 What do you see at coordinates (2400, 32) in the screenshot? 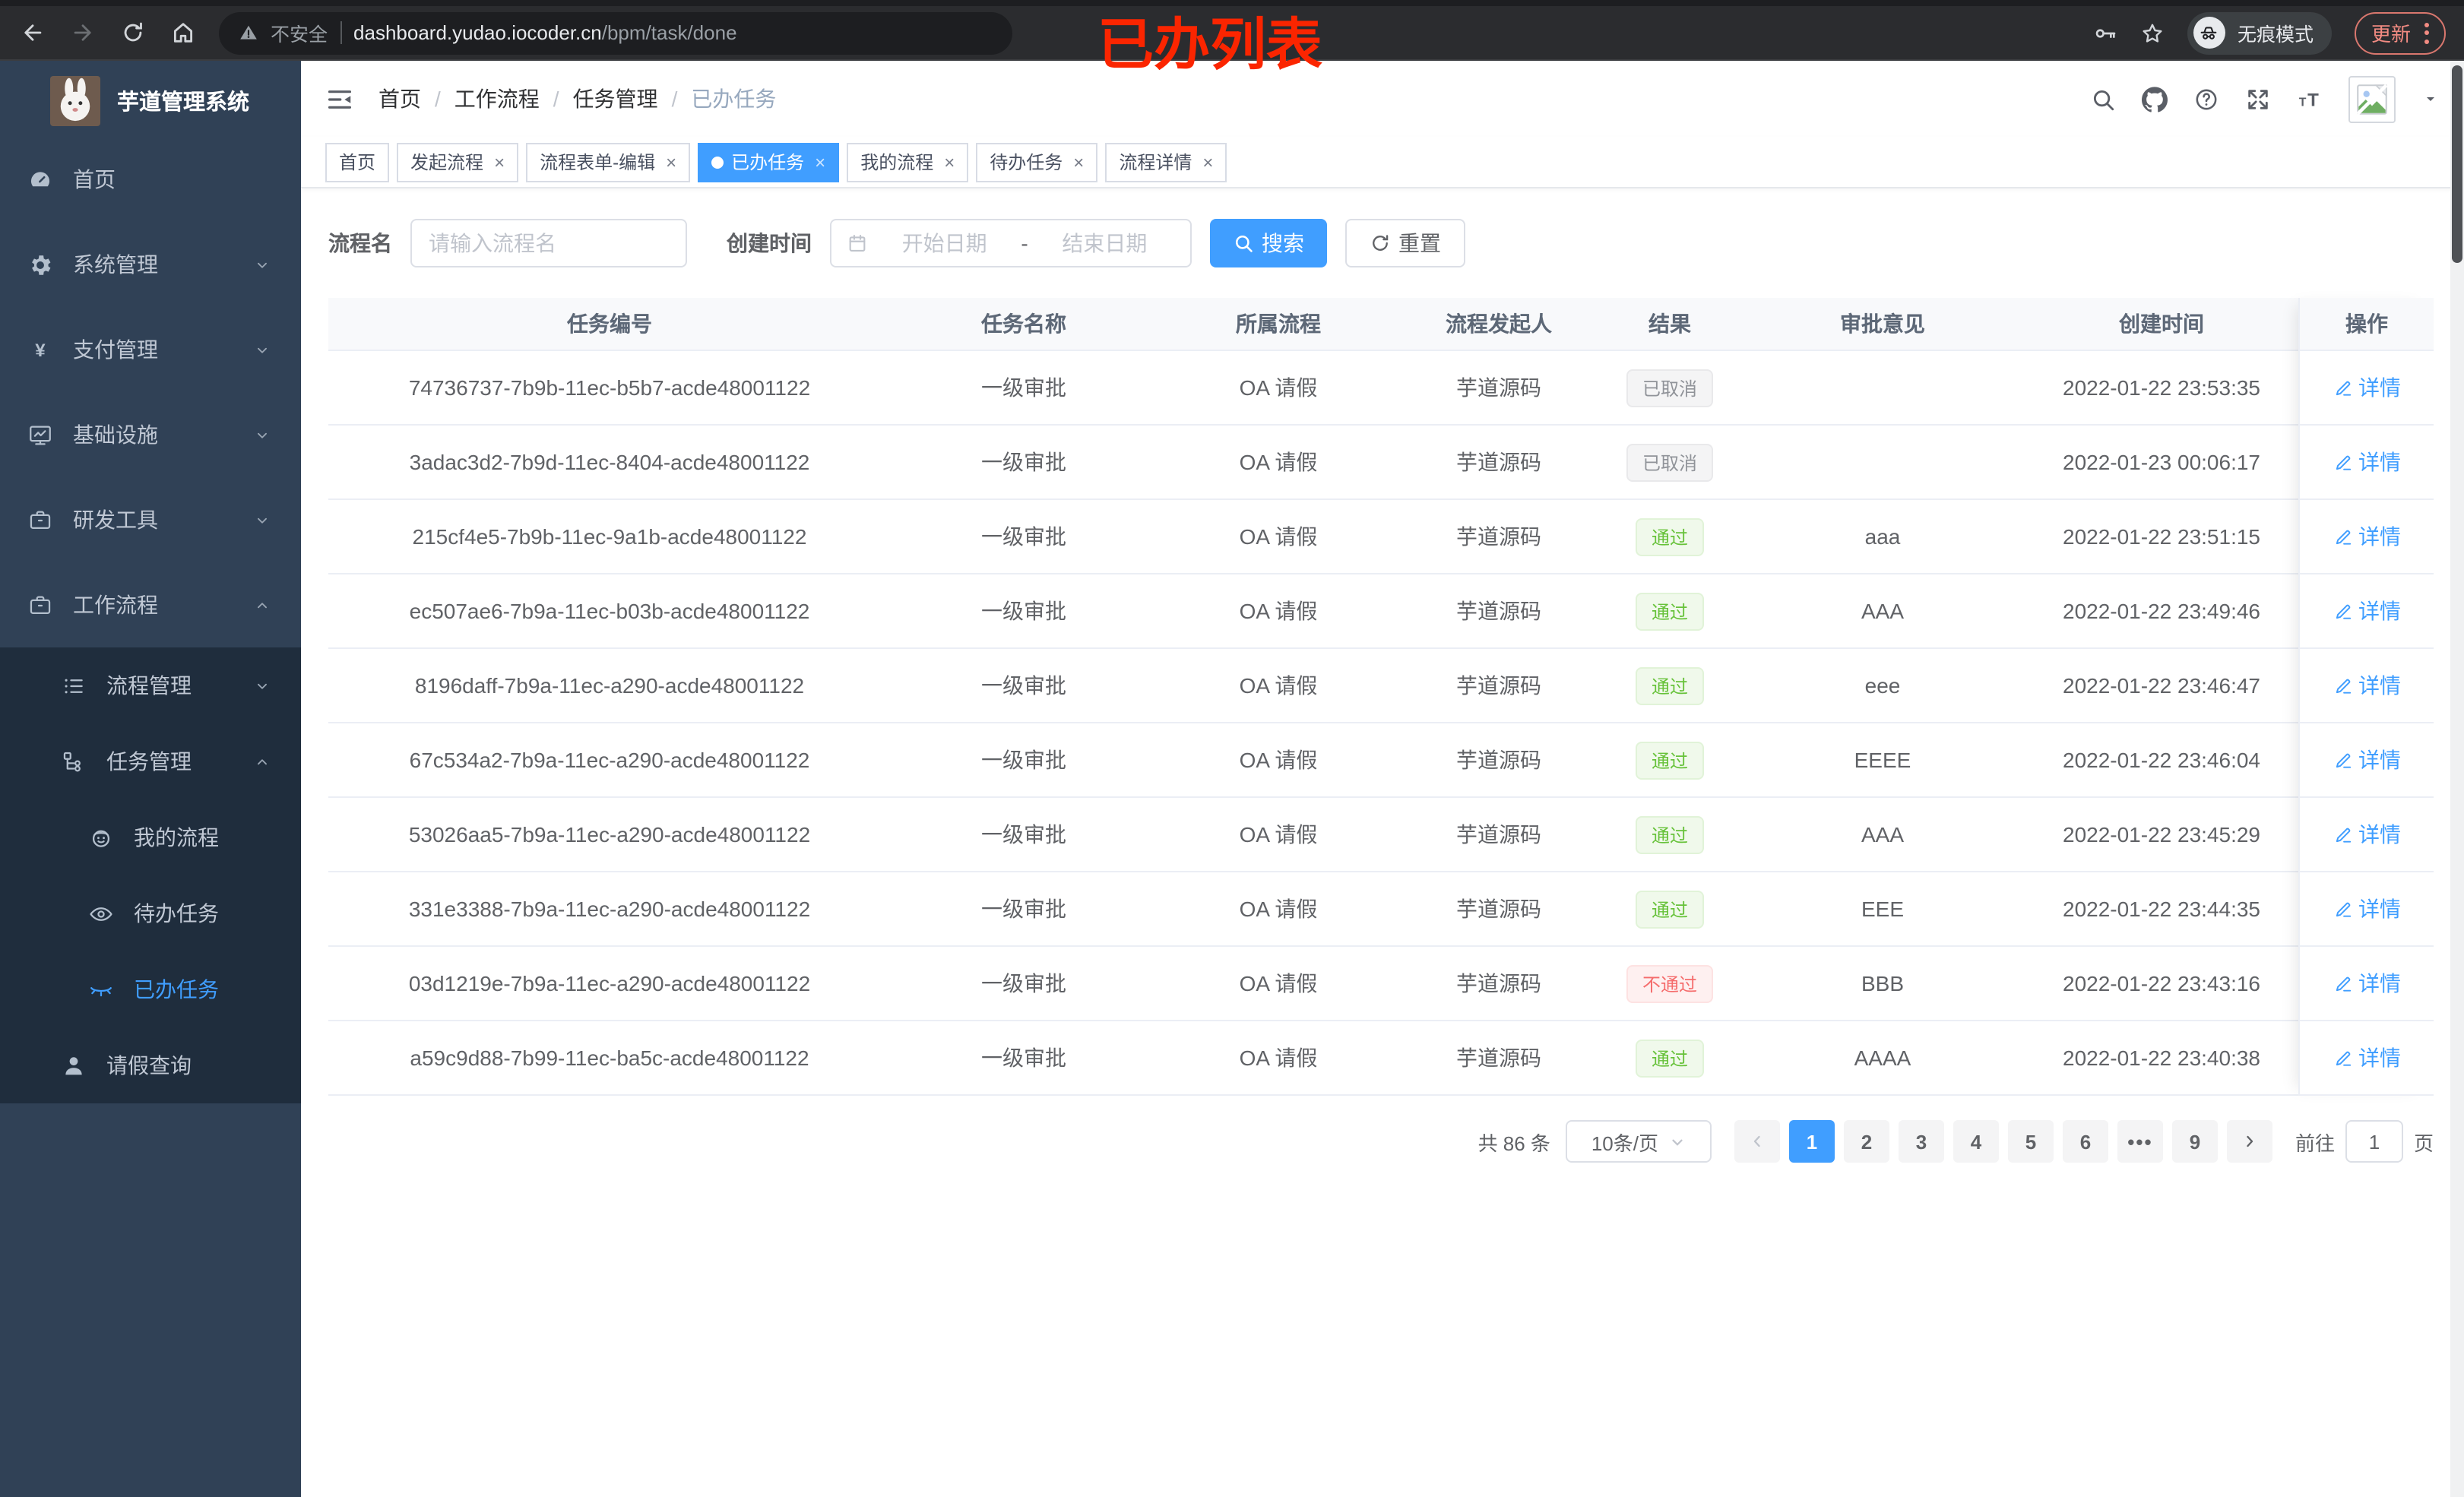
I see `update-button: 更新` at bounding box center [2400, 32].